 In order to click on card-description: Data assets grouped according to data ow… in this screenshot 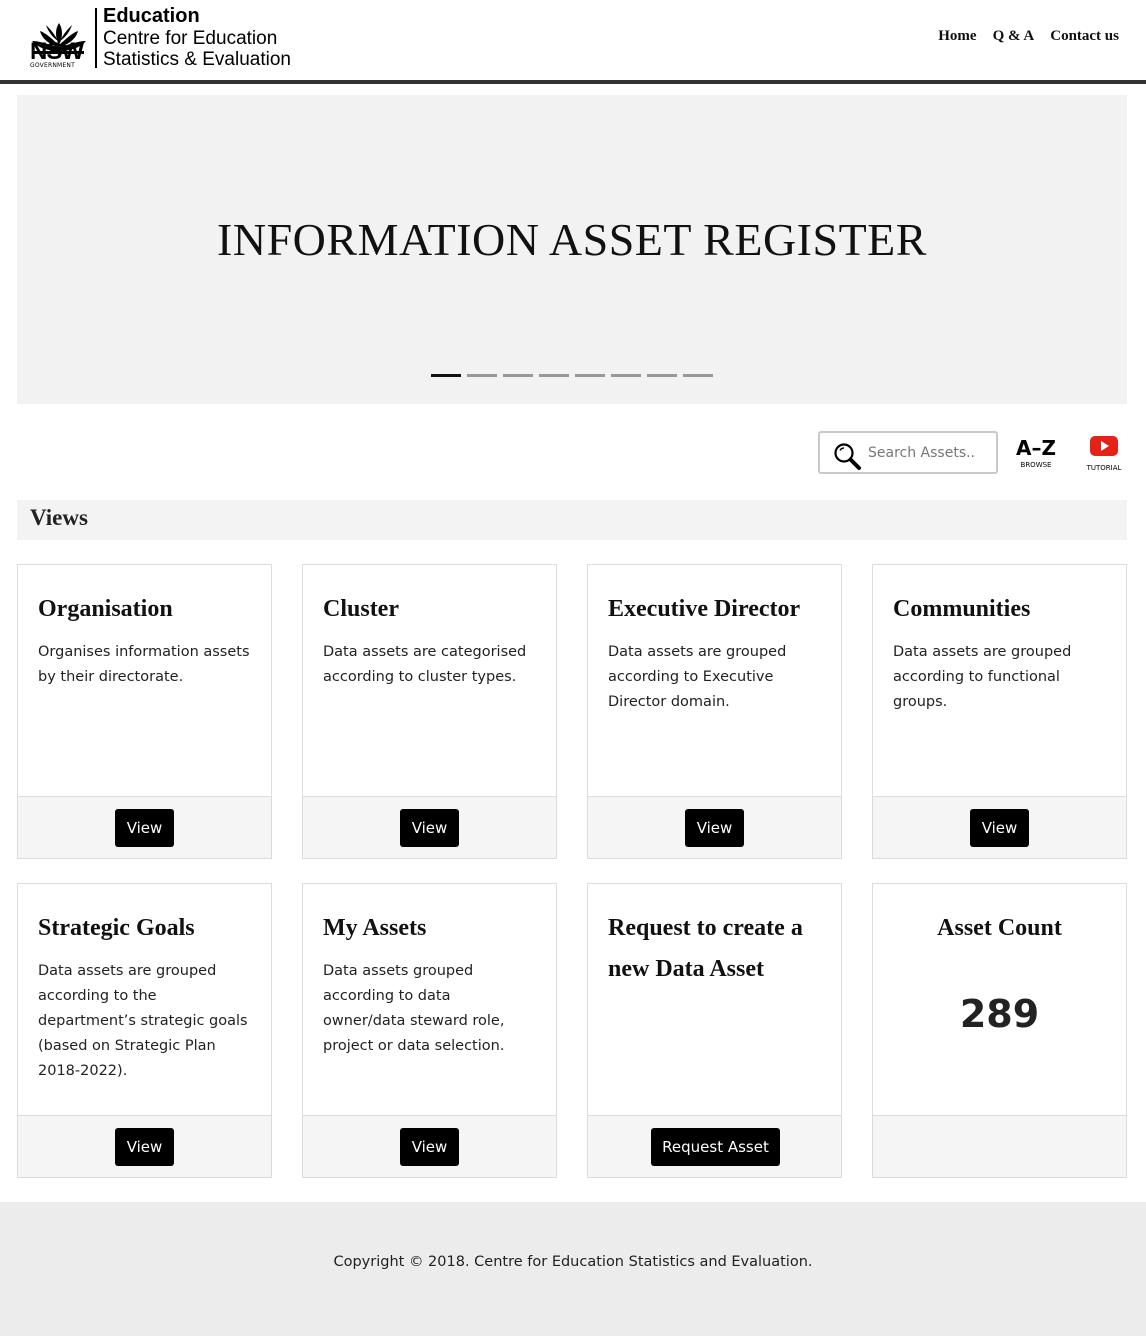, I will do `click(414, 1008)`.